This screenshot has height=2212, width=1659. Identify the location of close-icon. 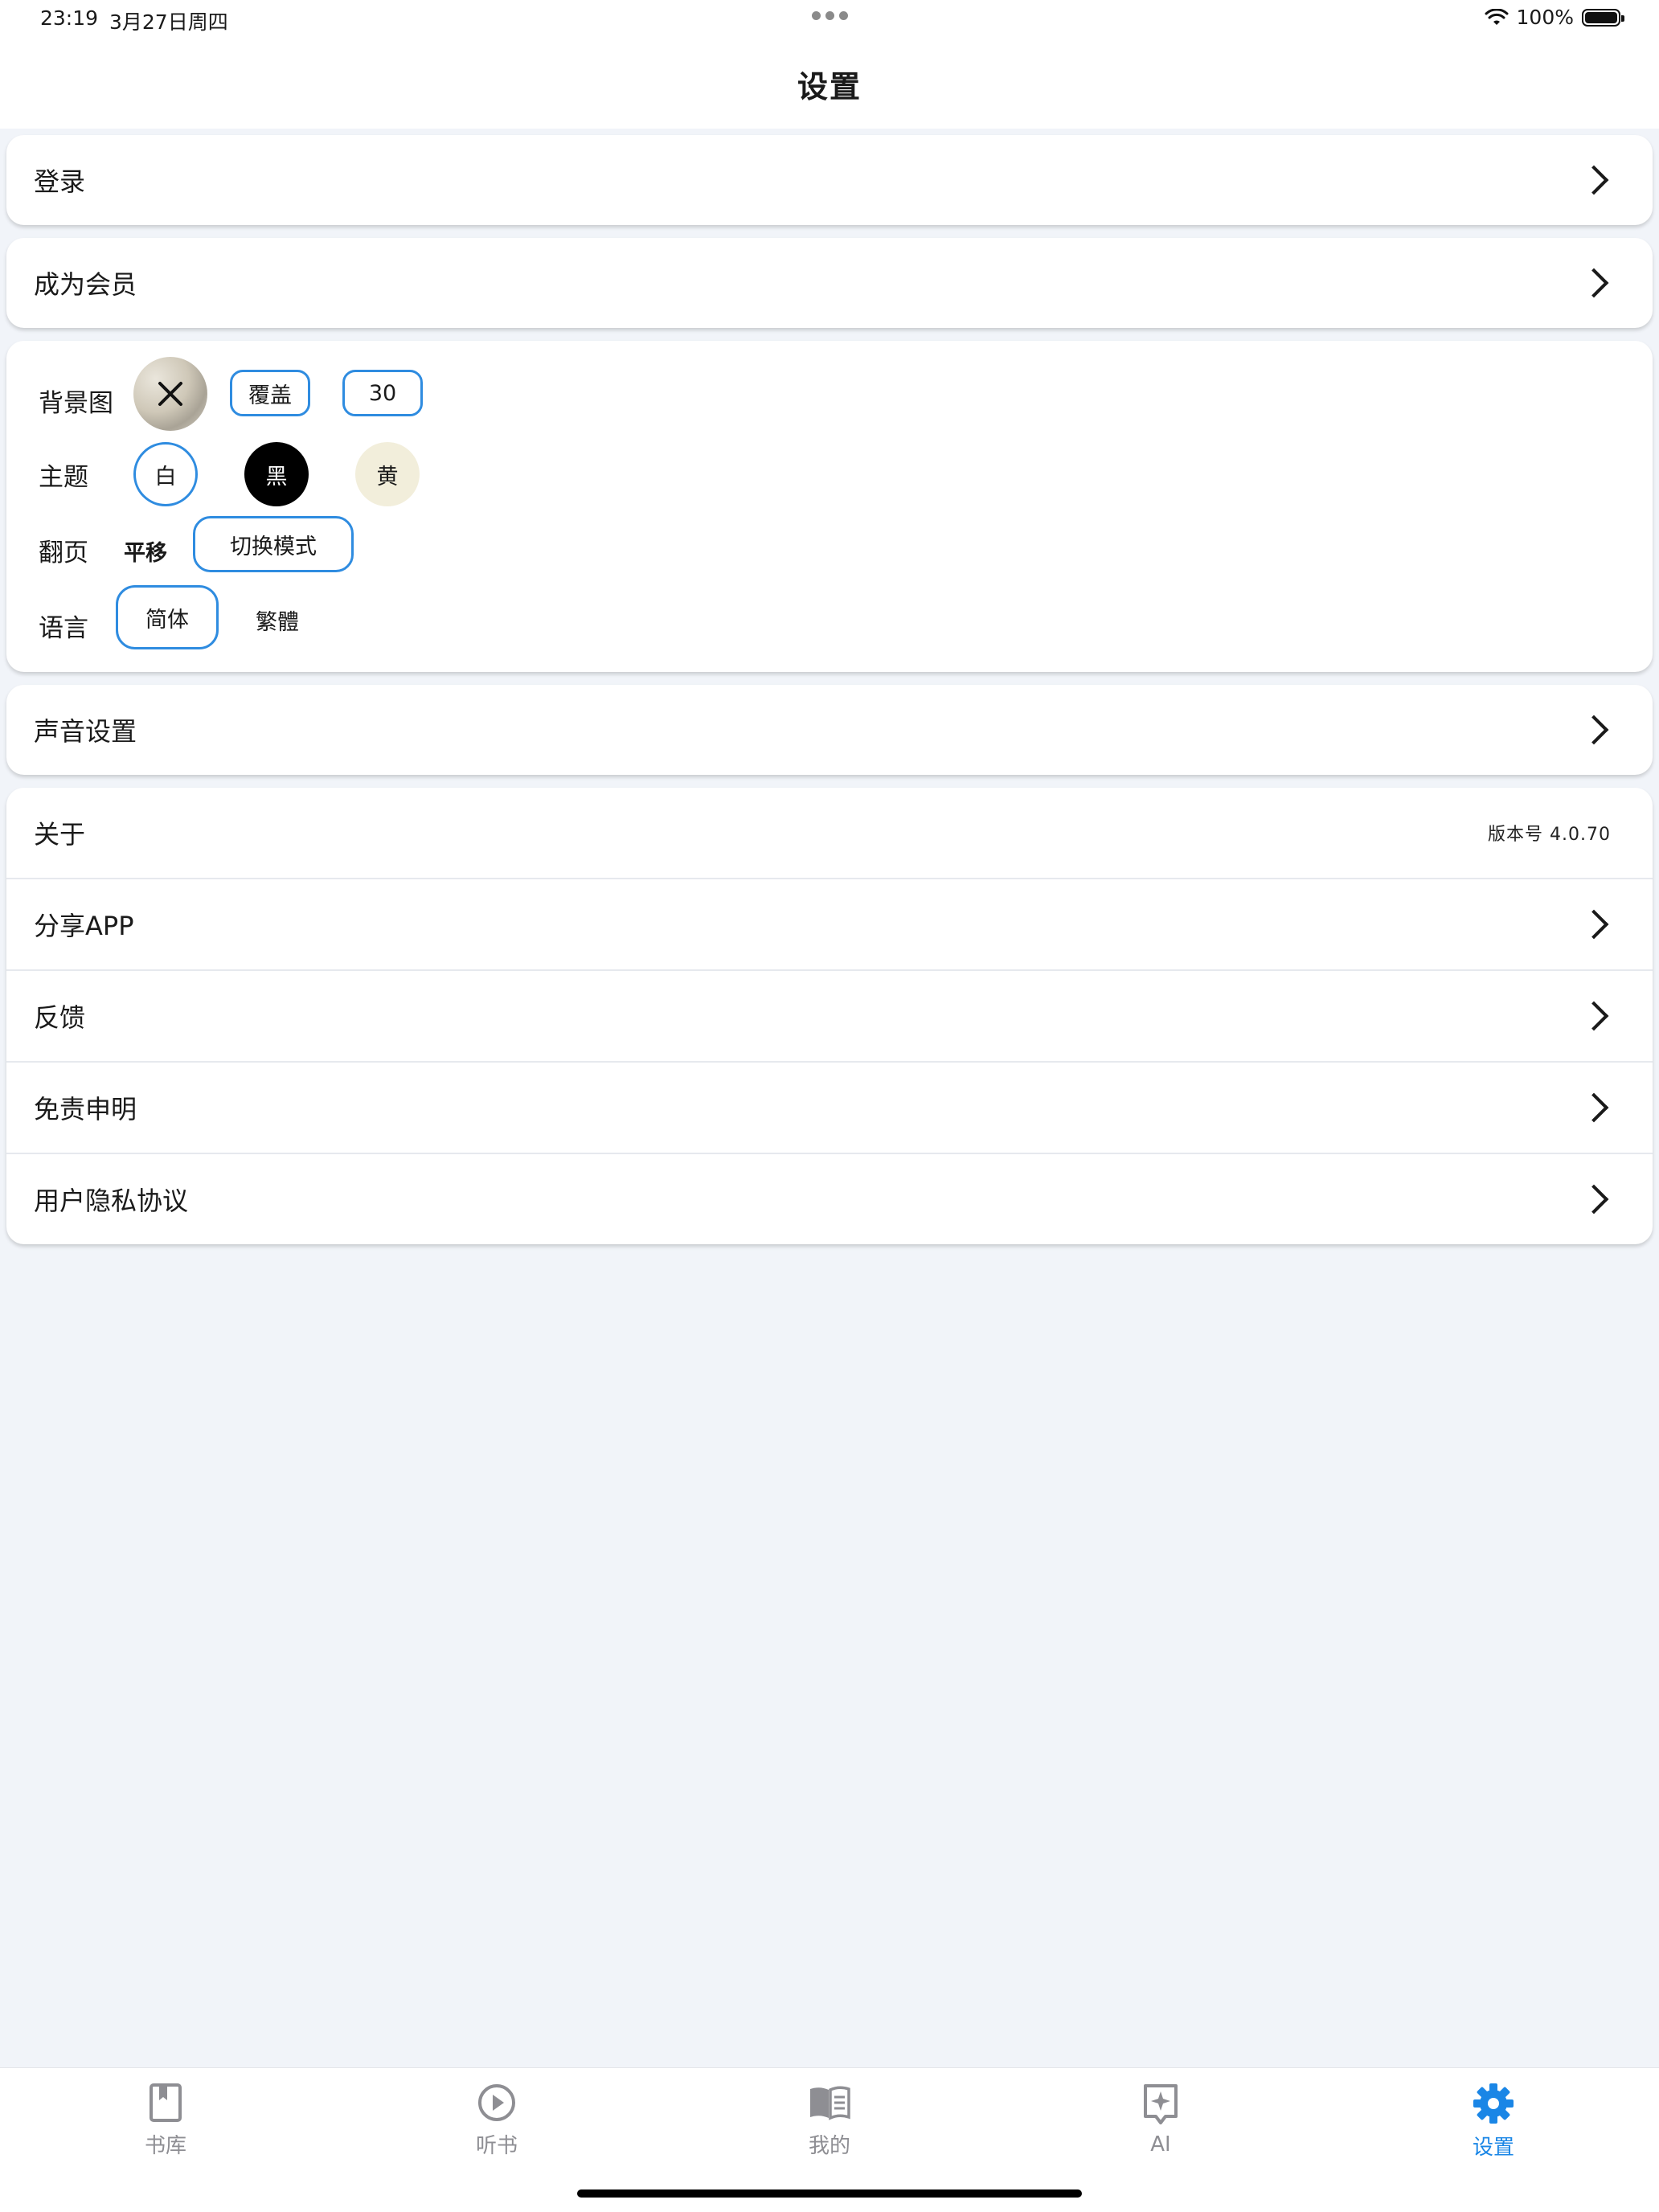
(170, 393).